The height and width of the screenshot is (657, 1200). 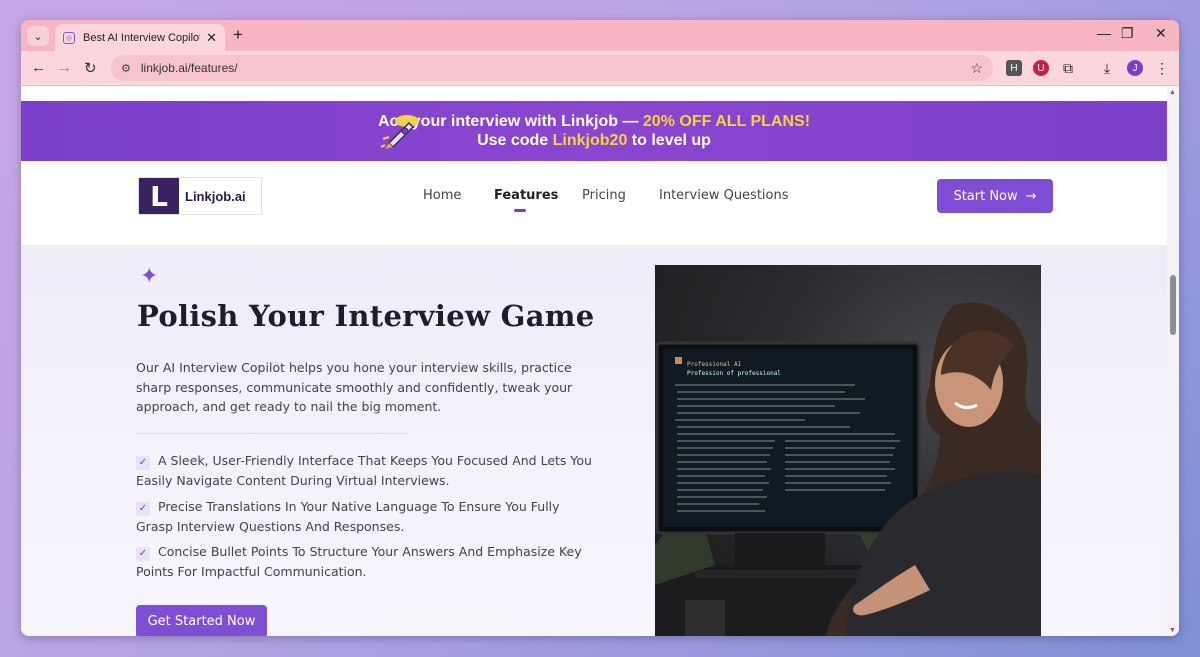 What do you see at coordinates (90, 68) in the screenshot?
I see `reload-icon: ↻` at bounding box center [90, 68].